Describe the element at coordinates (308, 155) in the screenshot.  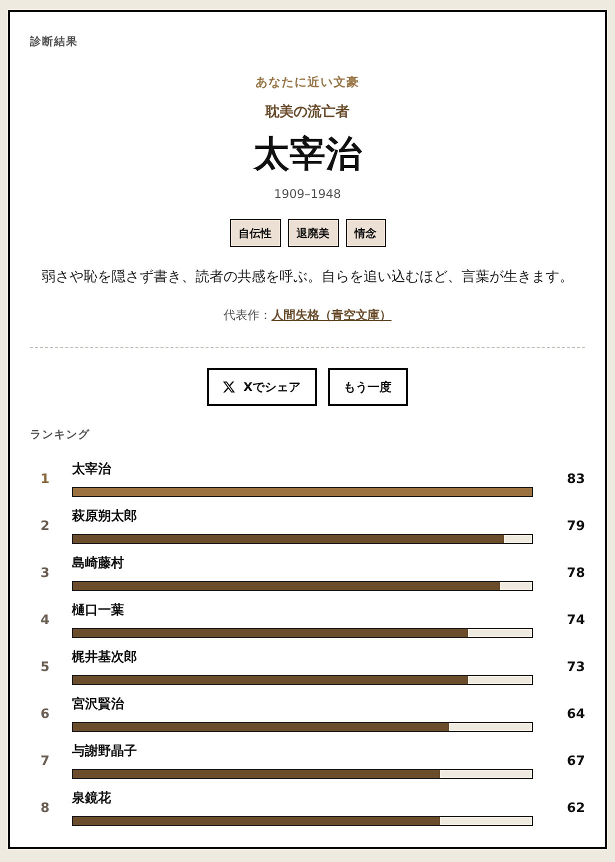
I see `author-title: 太宰治` at that location.